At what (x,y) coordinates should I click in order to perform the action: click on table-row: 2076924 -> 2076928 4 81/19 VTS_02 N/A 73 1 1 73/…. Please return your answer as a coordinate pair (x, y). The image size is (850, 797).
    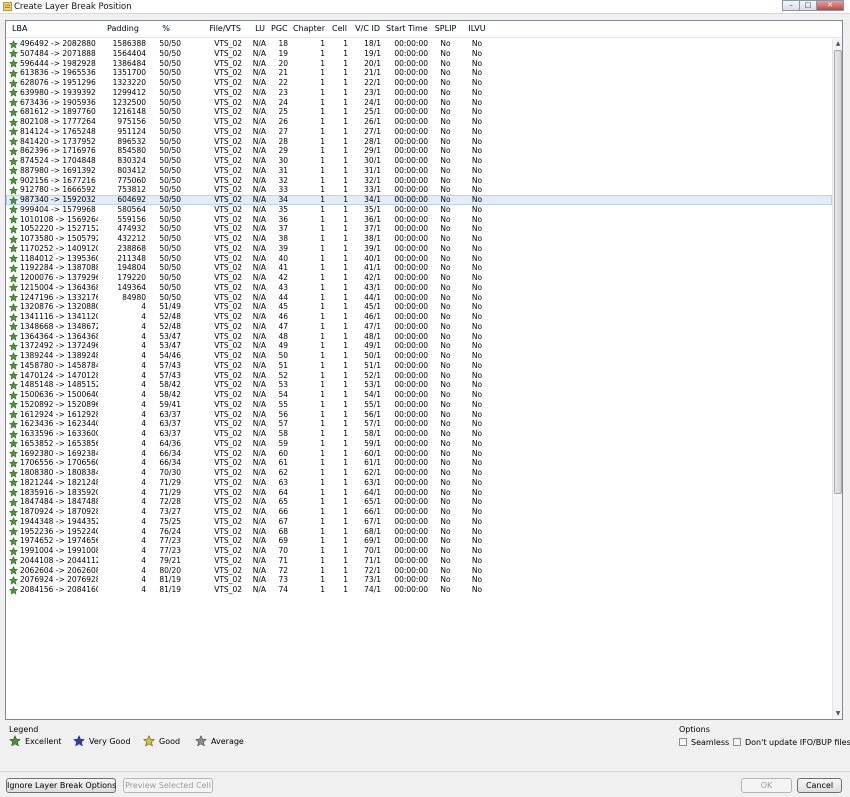
    Looking at the image, I should click on (419, 580).